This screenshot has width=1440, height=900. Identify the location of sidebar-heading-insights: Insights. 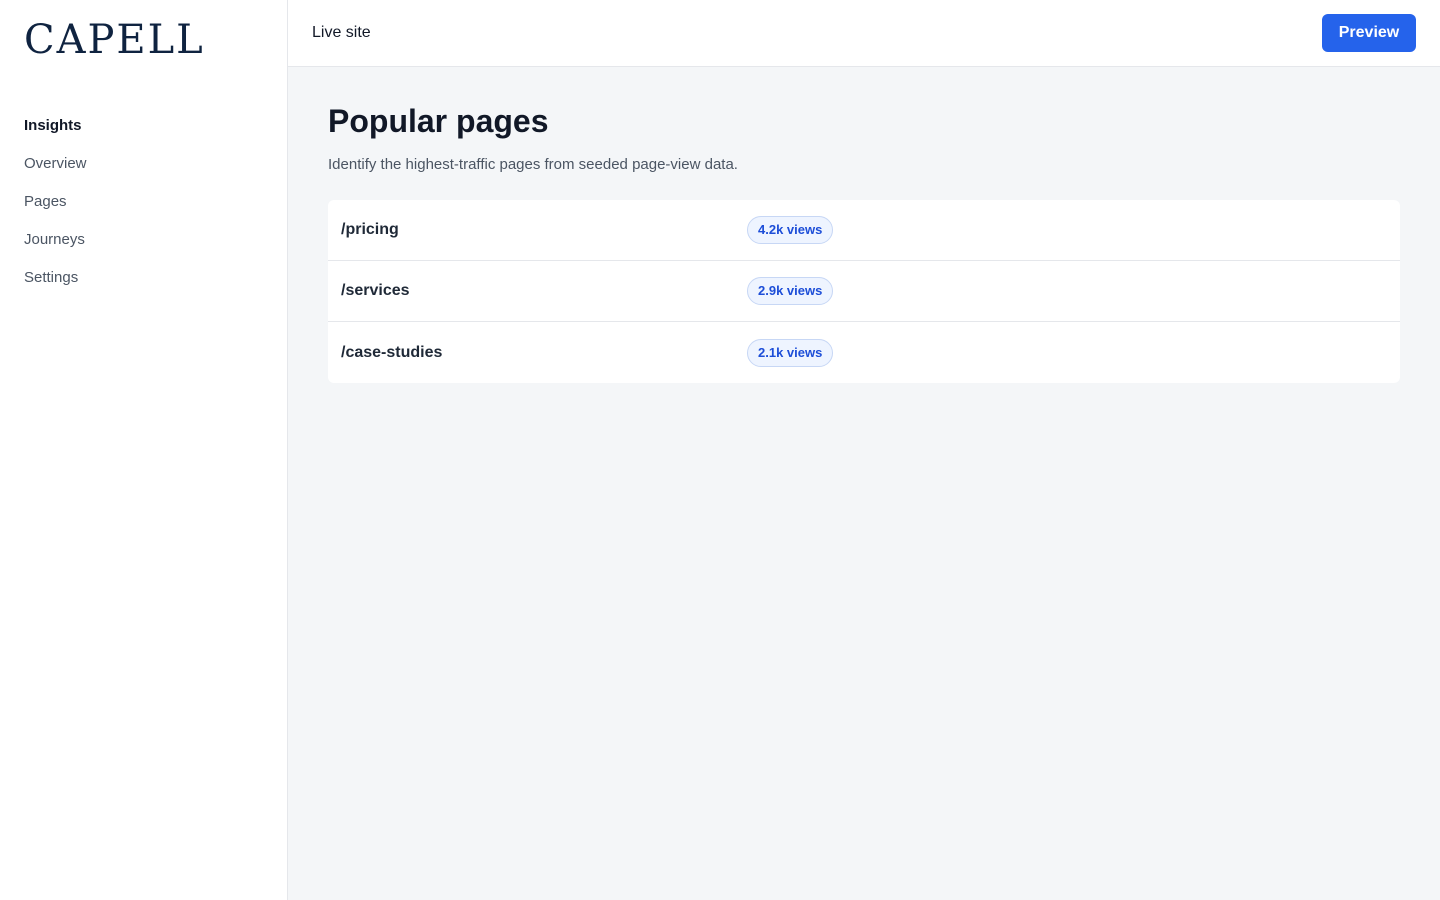
(53, 125).